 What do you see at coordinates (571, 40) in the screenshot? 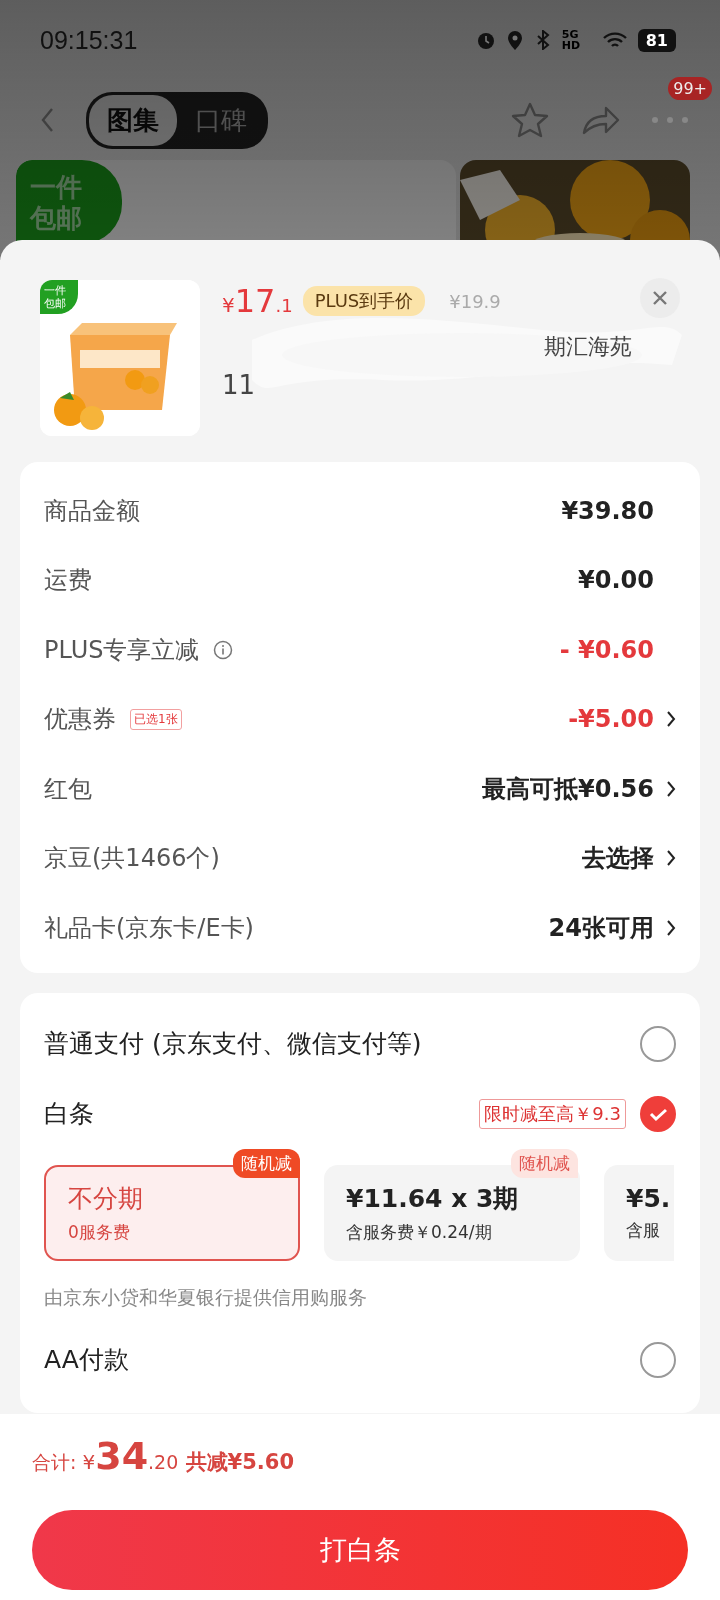
I see `network-label: 5G HD` at bounding box center [571, 40].